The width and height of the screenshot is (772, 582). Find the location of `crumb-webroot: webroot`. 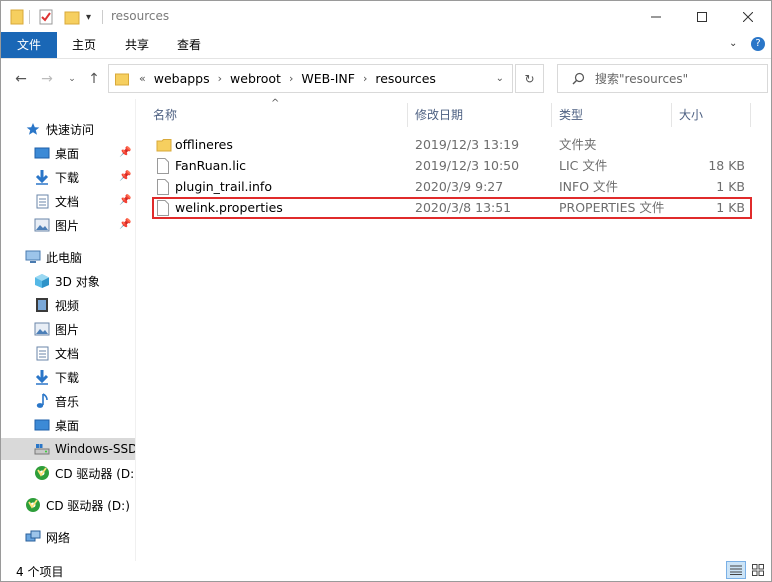

crumb-webroot: webroot is located at coordinates (255, 78).